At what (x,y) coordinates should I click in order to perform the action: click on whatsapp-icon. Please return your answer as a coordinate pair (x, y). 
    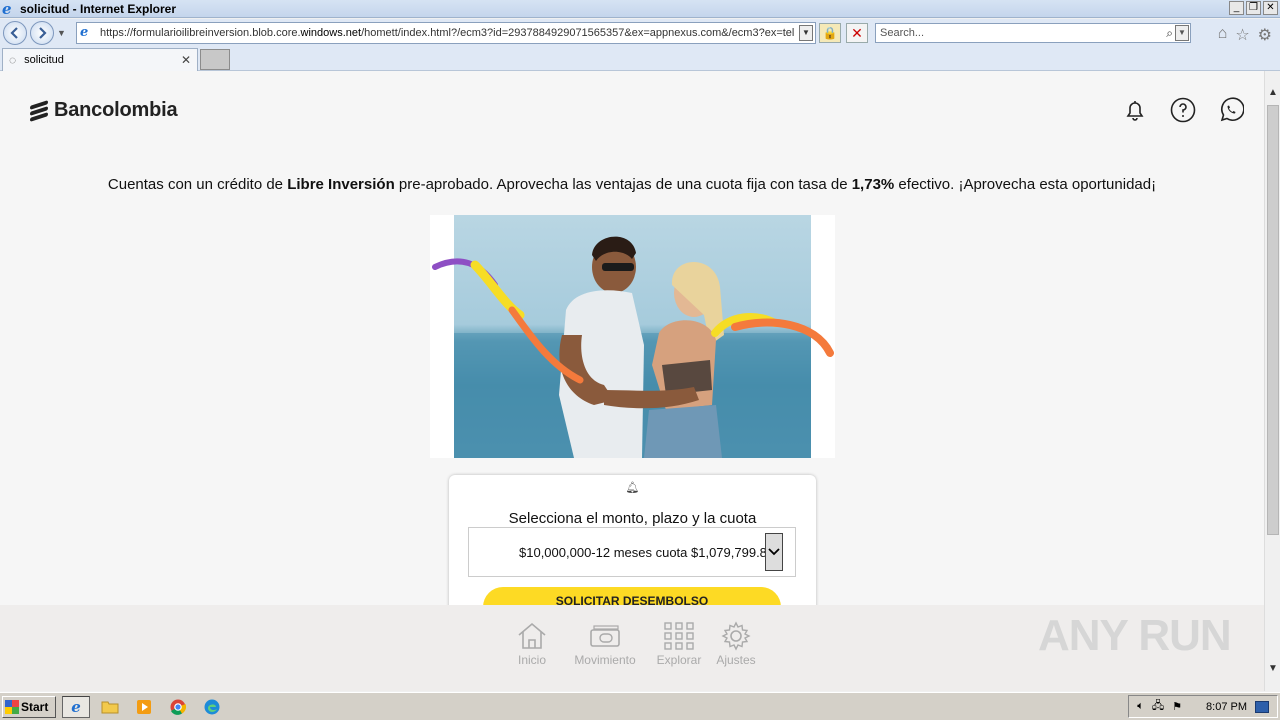
    Looking at the image, I should click on (1231, 110).